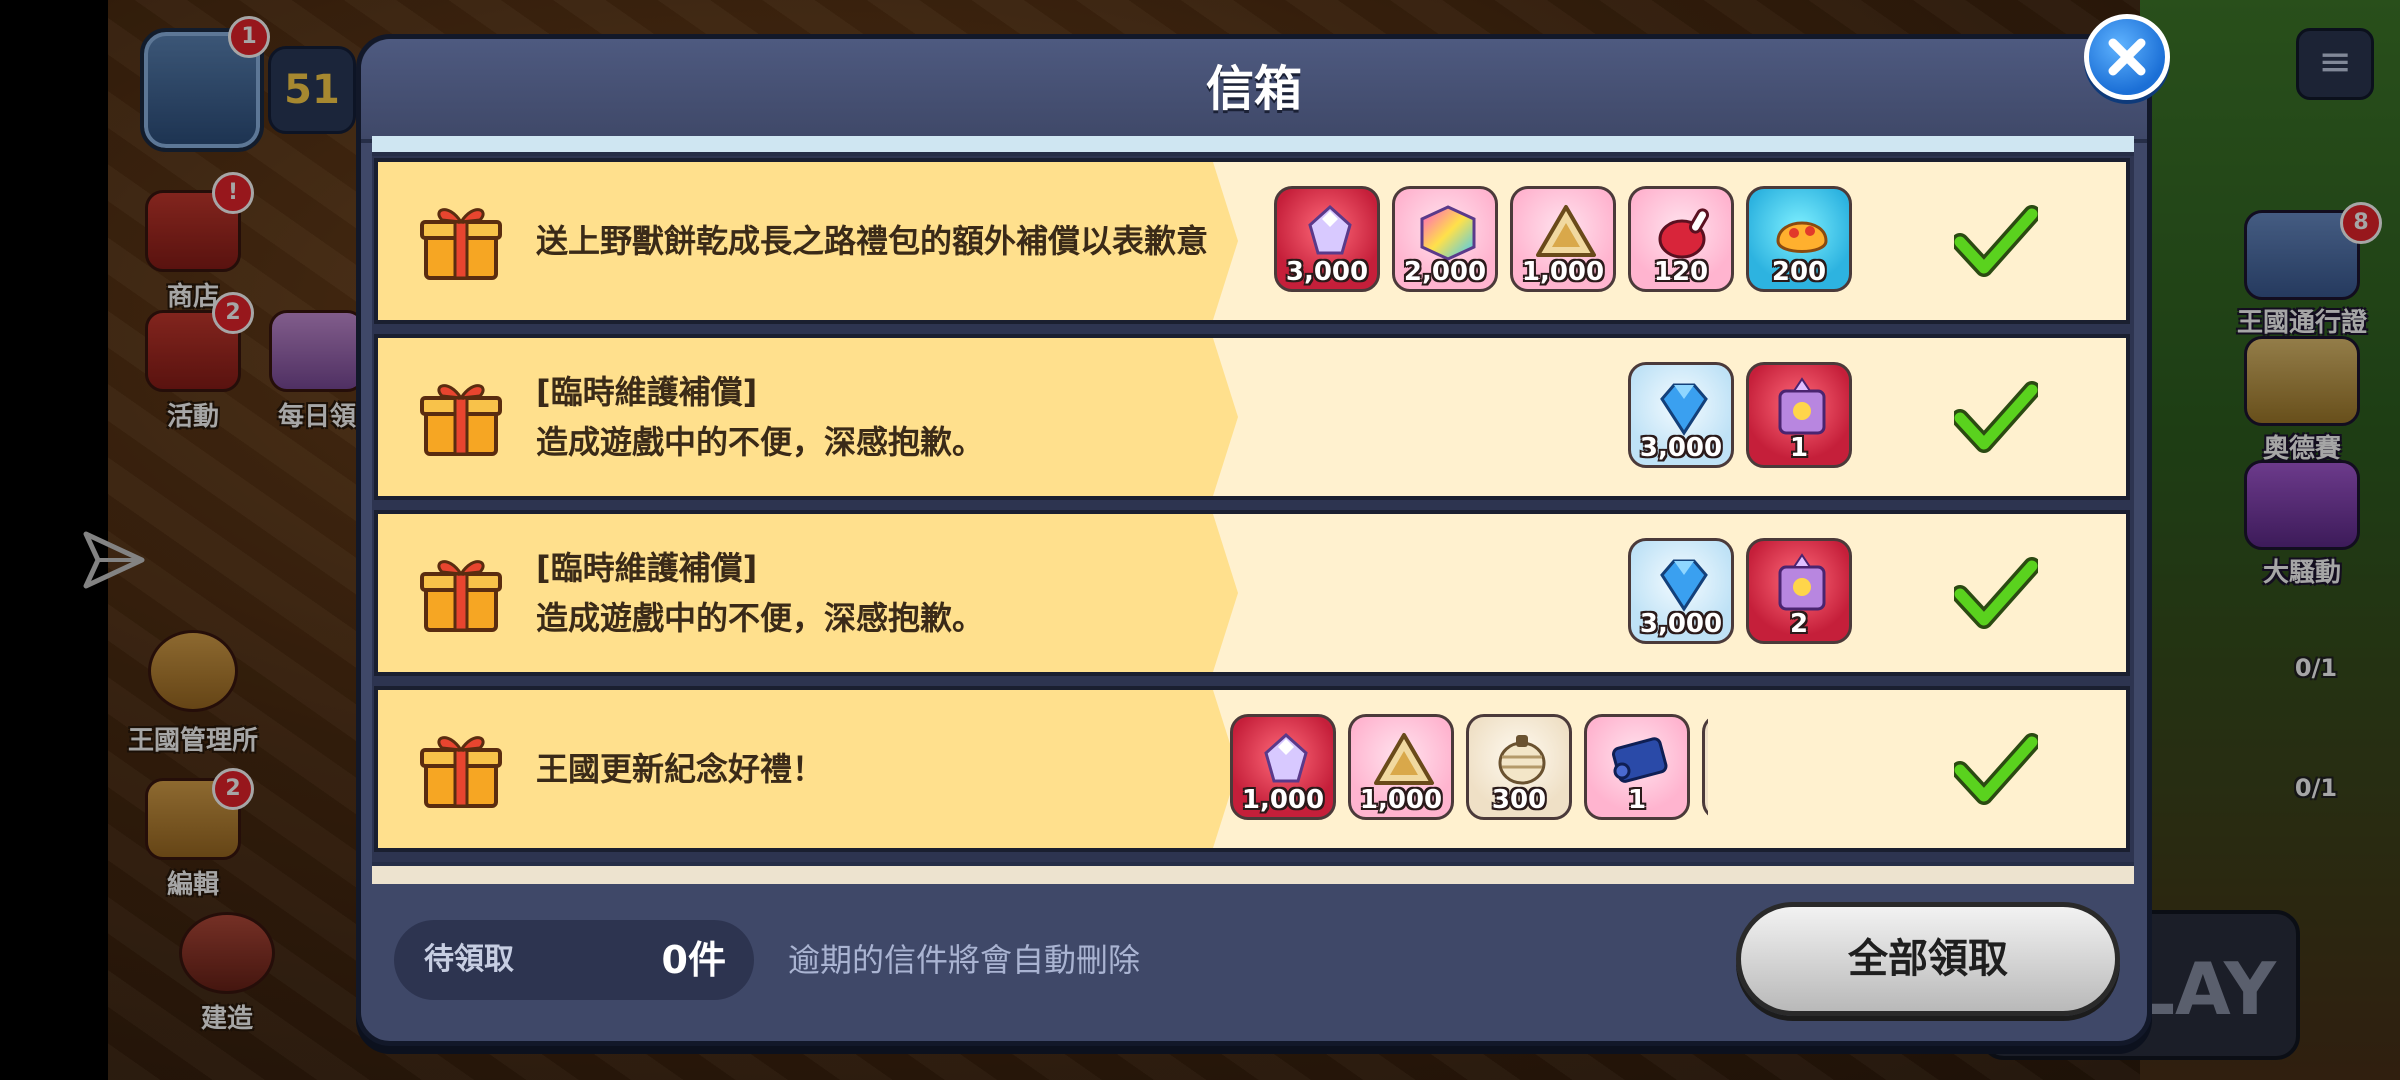  What do you see at coordinates (1252, 417) in the screenshot?
I see `mail-item: [臨時維護補償] 造成遊戲中的不便，深感抱歉。 3,000 1` at bounding box center [1252, 417].